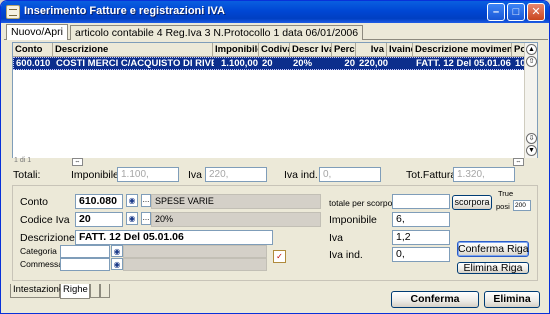  I want to click on maximize-icon: □, so click(516, 12).